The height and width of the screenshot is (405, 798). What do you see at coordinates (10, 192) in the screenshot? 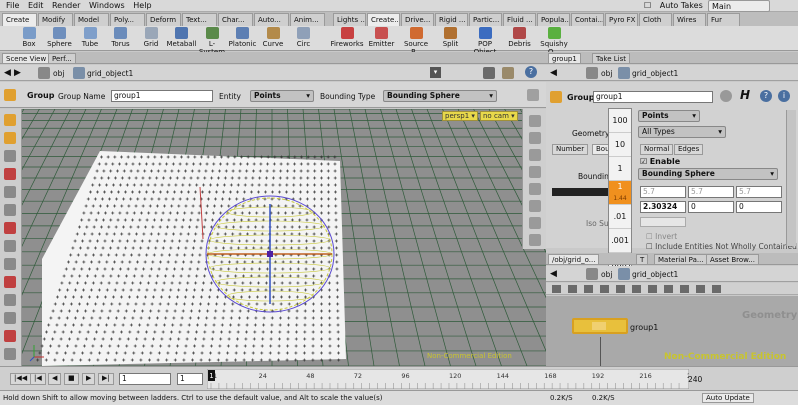
I see `handle-icon` at bounding box center [10, 192].